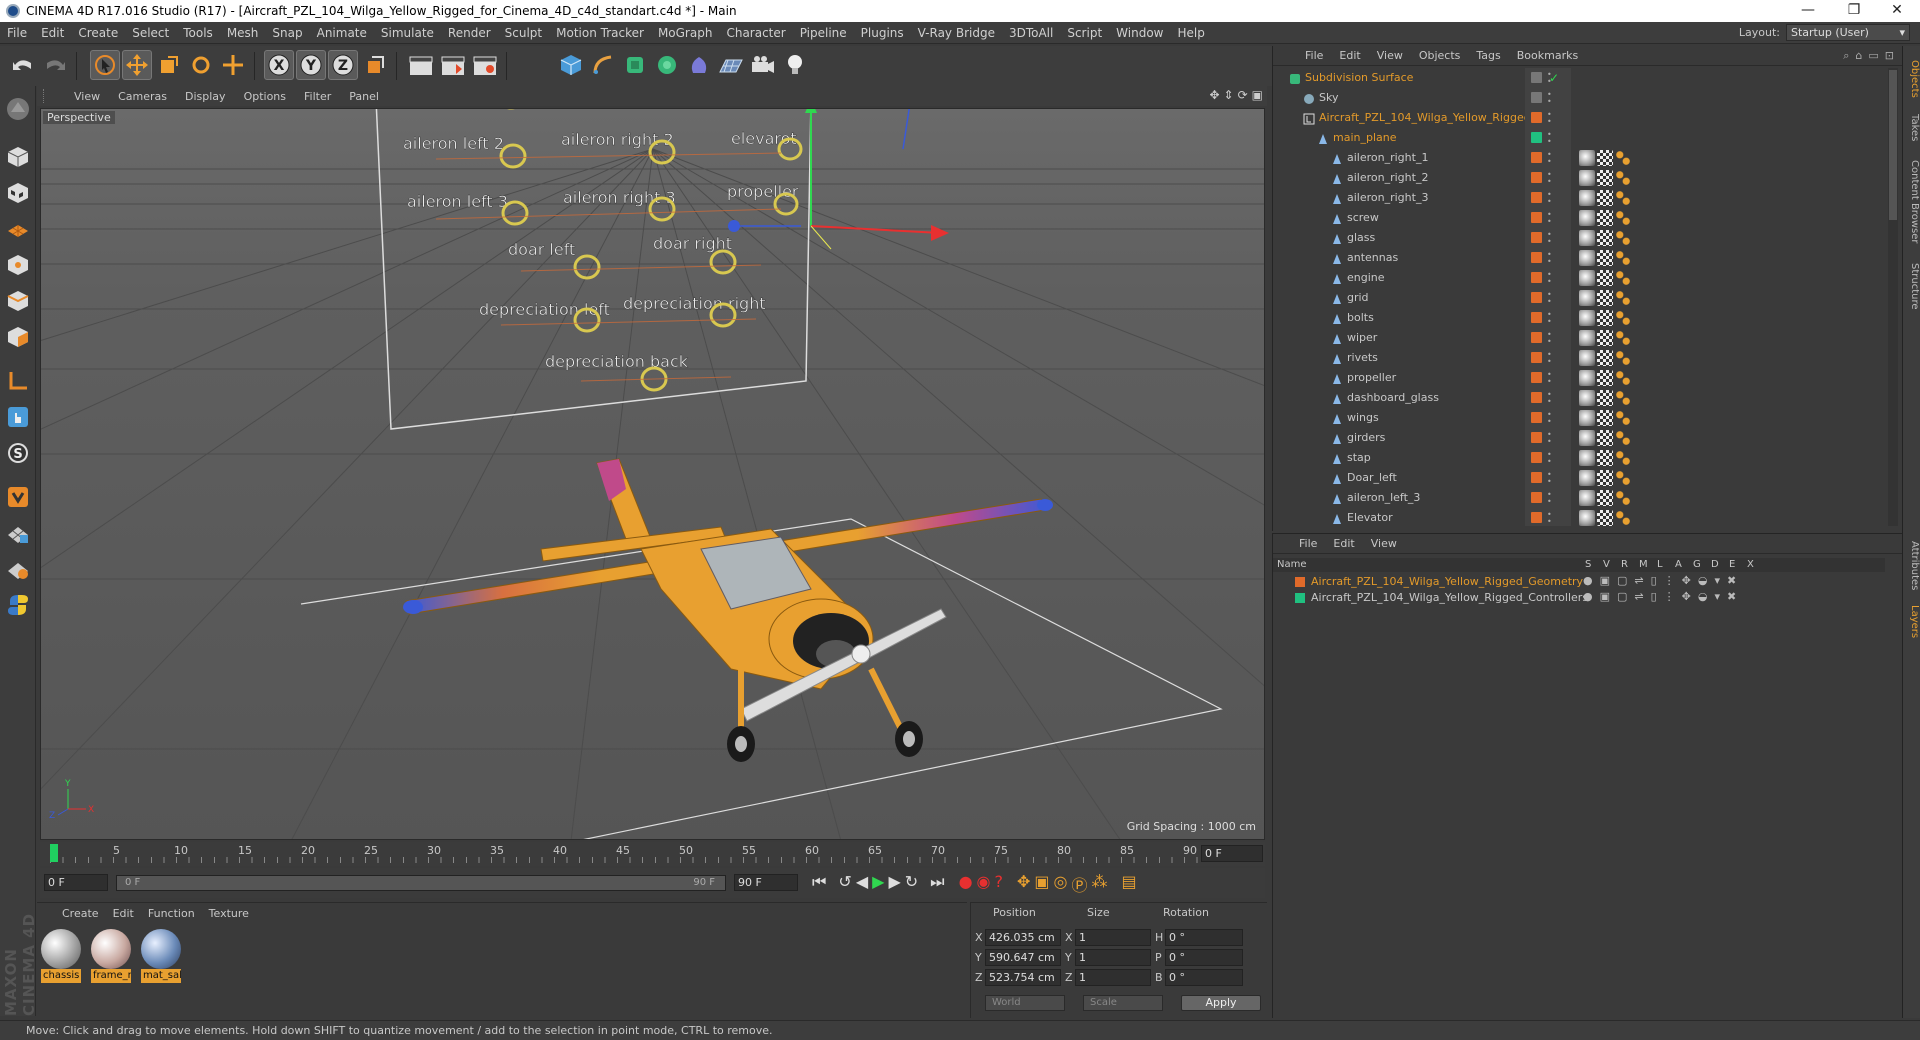  Describe the element at coordinates (766, 882) in the screenshot. I see `end-frame-field` at that location.